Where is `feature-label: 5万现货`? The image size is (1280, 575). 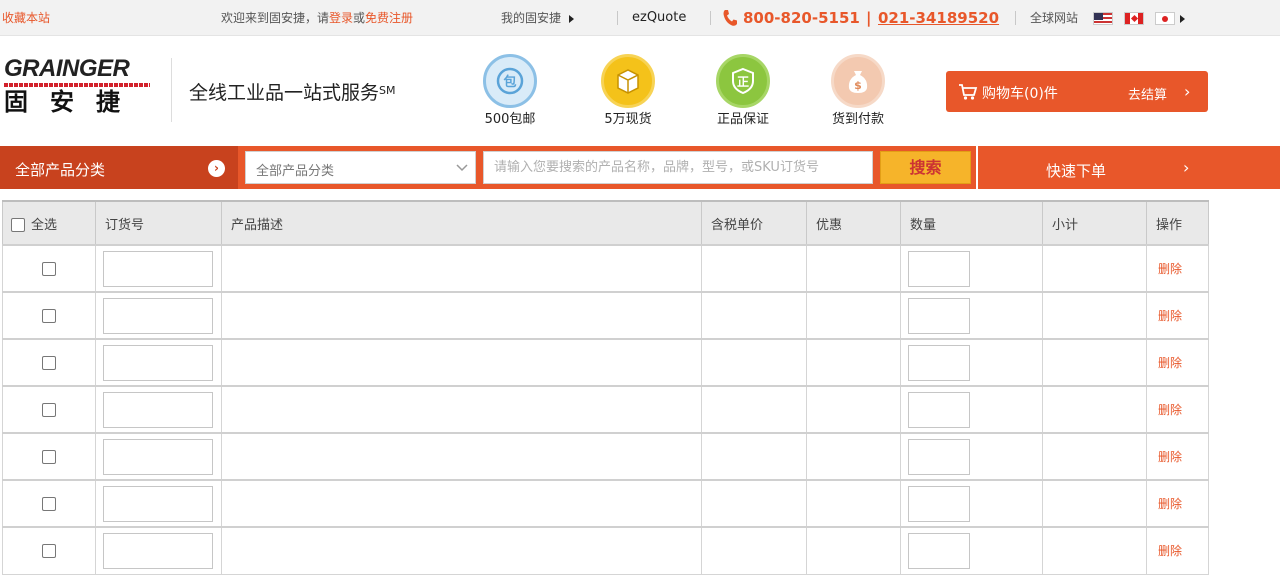
feature-label: 5万现货 is located at coordinates (628, 119).